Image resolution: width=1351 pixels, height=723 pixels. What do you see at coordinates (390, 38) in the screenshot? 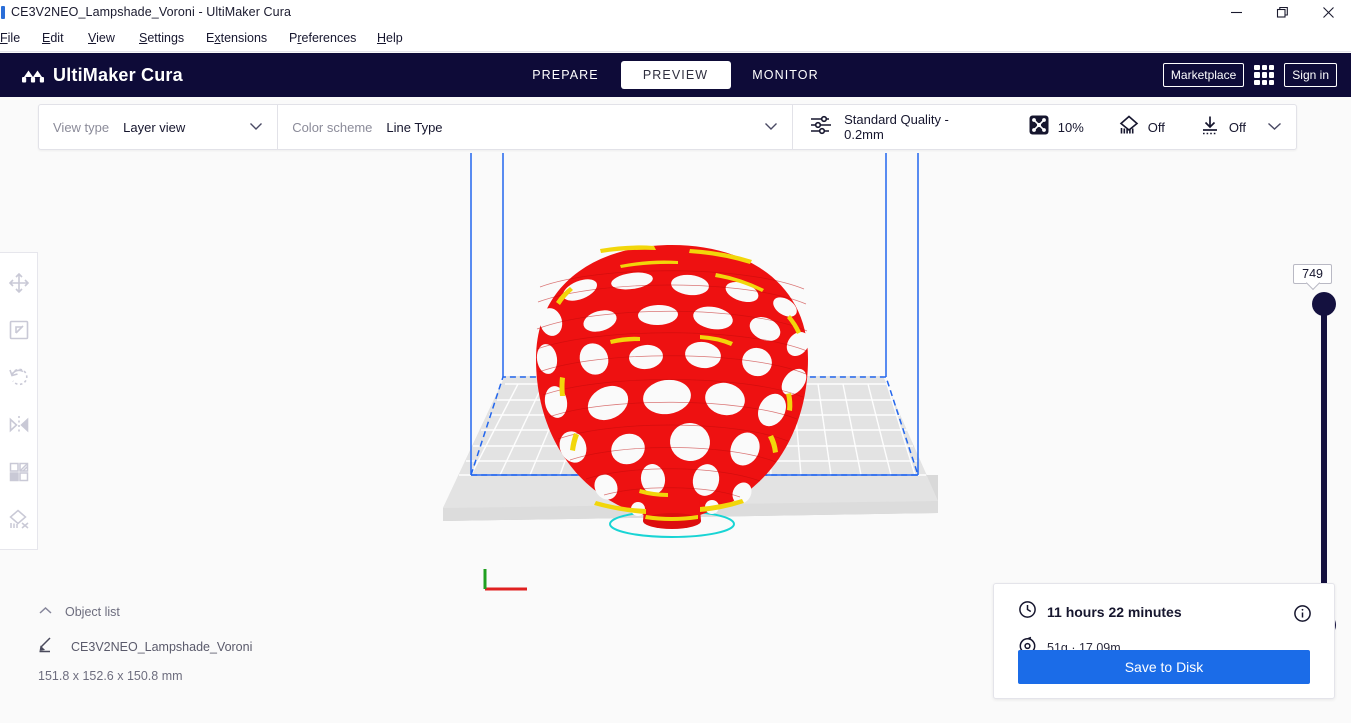
I see `menu-item-help: Help` at bounding box center [390, 38].